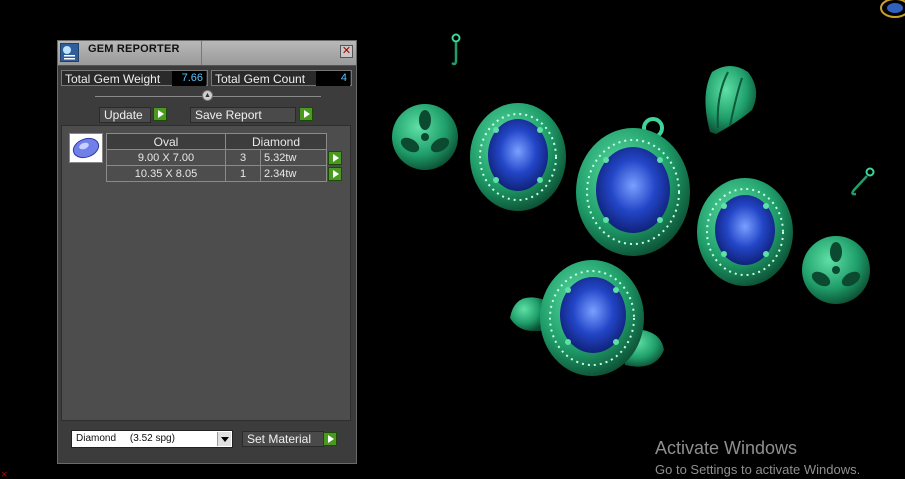  What do you see at coordinates (892, 9) in the screenshot?
I see `corner-object` at bounding box center [892, 9].